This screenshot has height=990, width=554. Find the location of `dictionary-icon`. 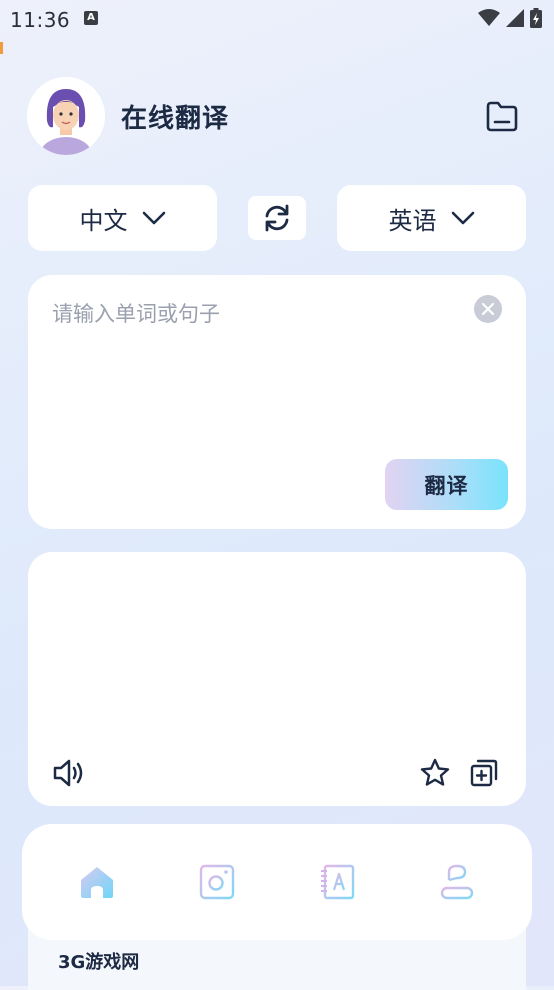

dictionary-icon is located at coordinates (338, 882).